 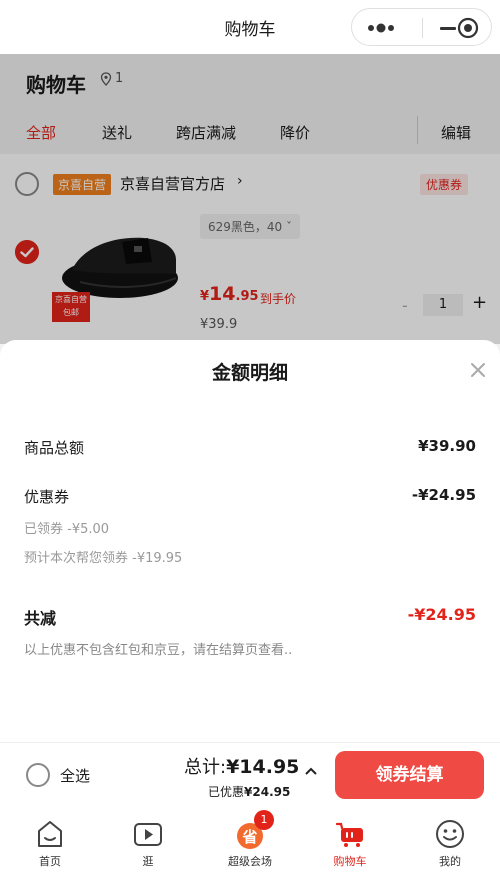 I want to click on select-all-label: 全选, so click(x=75, y=775).